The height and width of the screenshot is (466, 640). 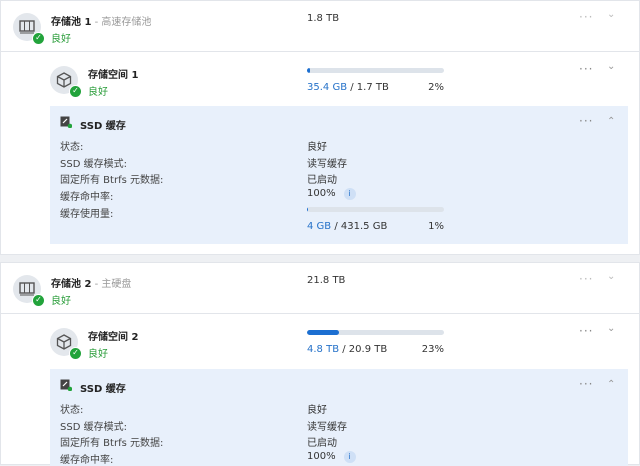 I want to click on pool-header: ✓ 存储池 2 - 主硬盘 良好 21.8 TB ··· ⌄, so click(x=320, y=288).